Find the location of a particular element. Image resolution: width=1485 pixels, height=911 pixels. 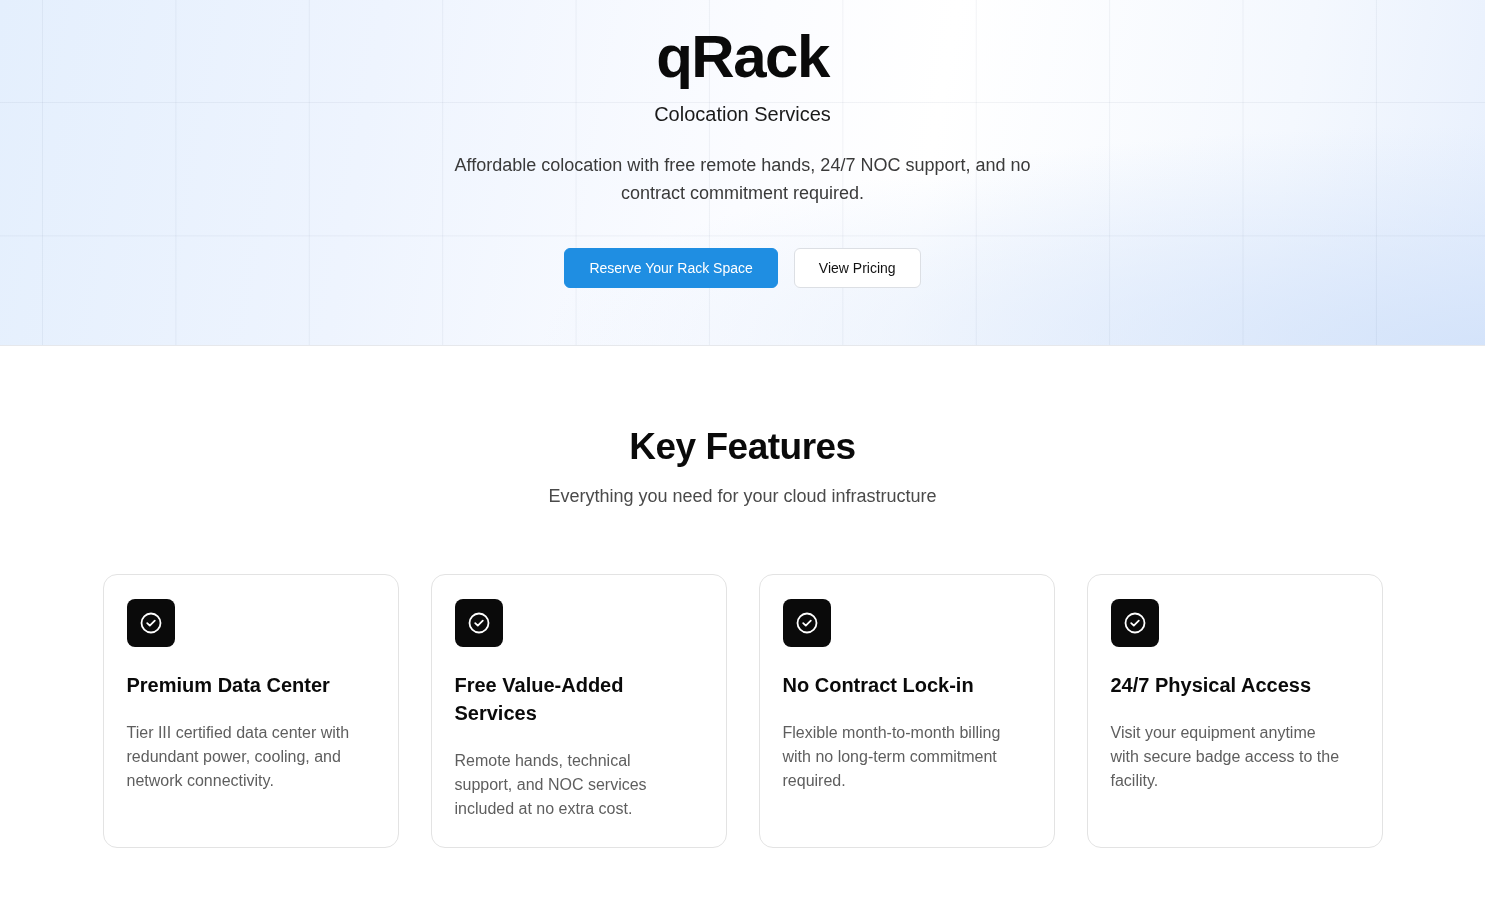

feature-title: 24/7 Physical Access is located at coordinates (1211, 685).